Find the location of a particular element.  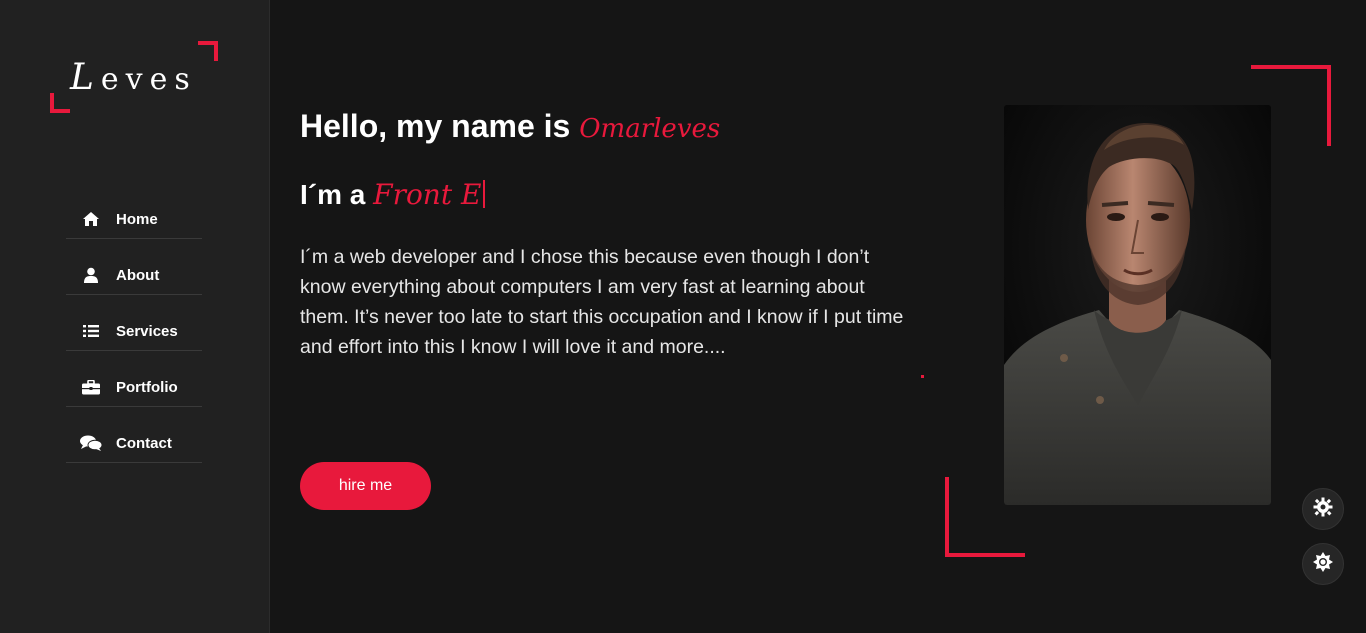

nav-item-services: Services is located at coordinates (134, 331).